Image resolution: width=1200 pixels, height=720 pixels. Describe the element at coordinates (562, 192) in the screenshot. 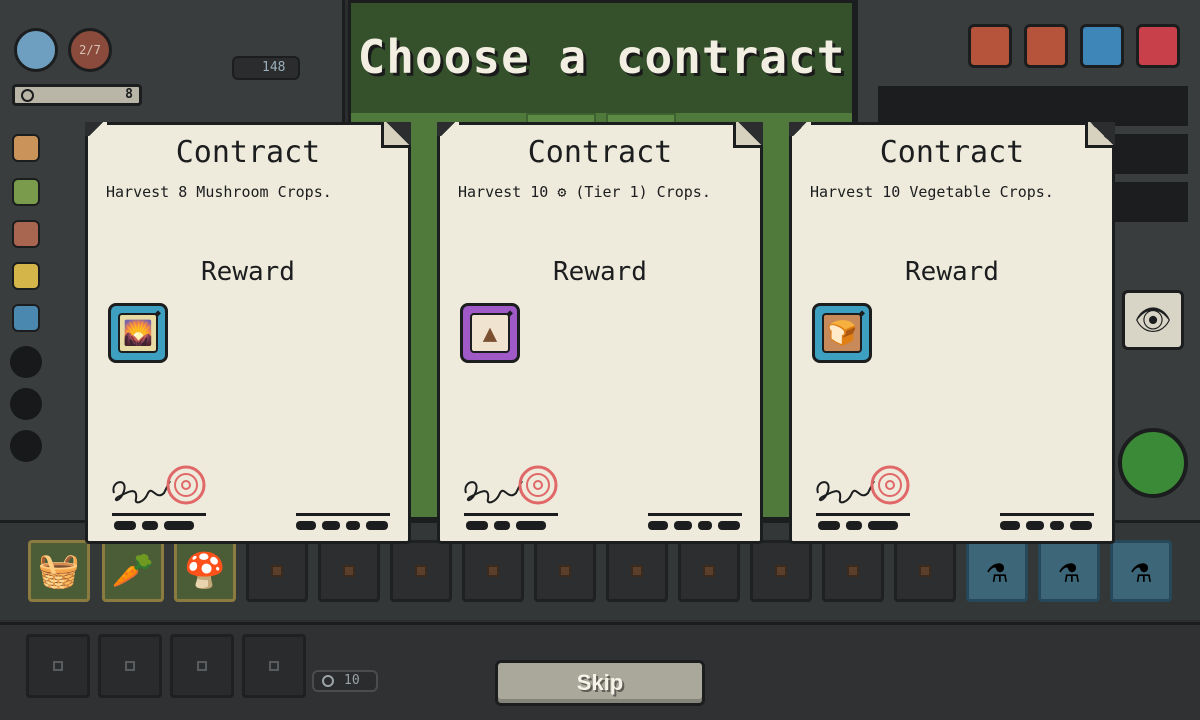

I see `tier-gear-icon: ⚙` at that location.